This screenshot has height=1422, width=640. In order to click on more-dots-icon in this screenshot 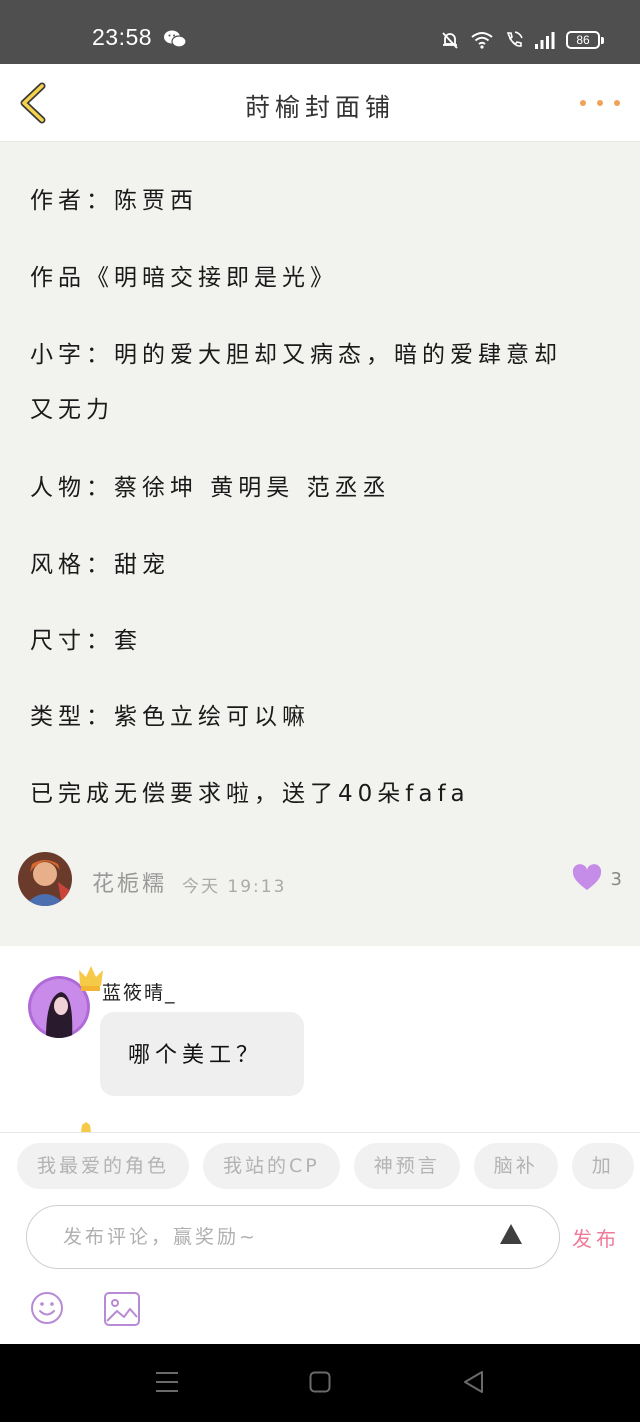, I will do `click(583, 103)`.